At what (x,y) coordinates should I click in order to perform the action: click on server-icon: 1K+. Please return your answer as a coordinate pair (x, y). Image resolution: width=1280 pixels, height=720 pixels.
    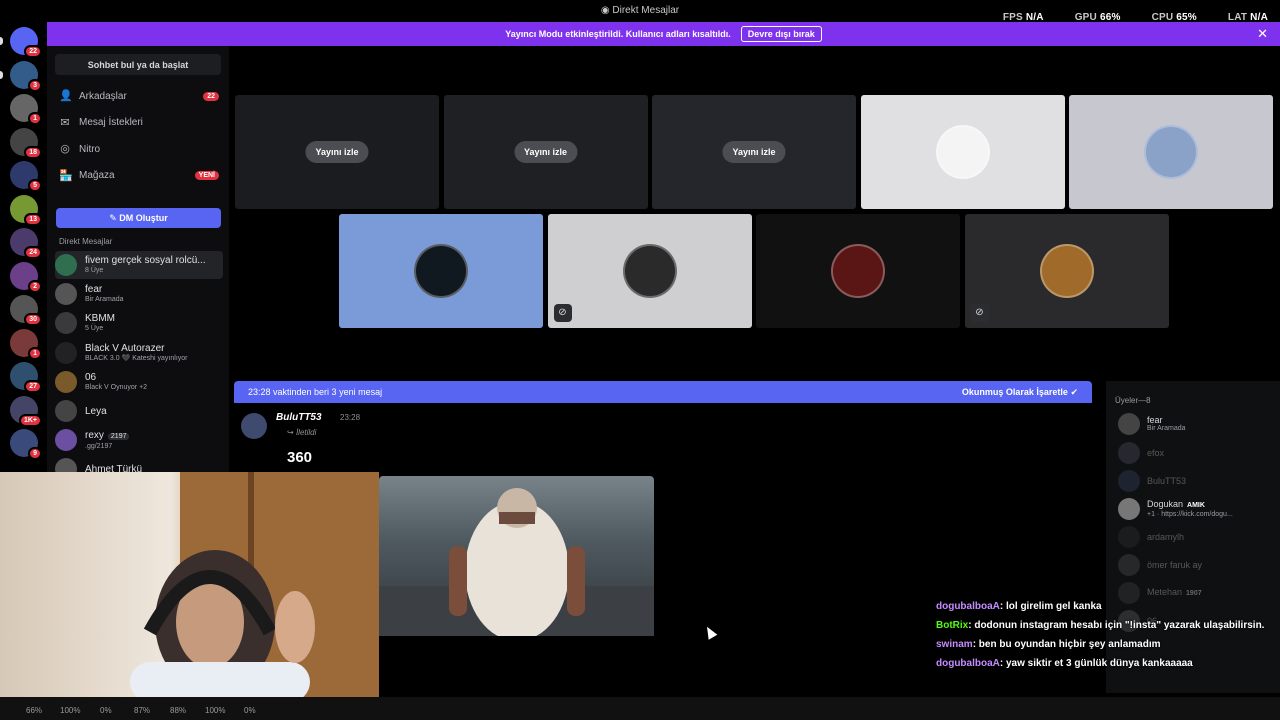
    Looking at the image, I should click on (26, 411).